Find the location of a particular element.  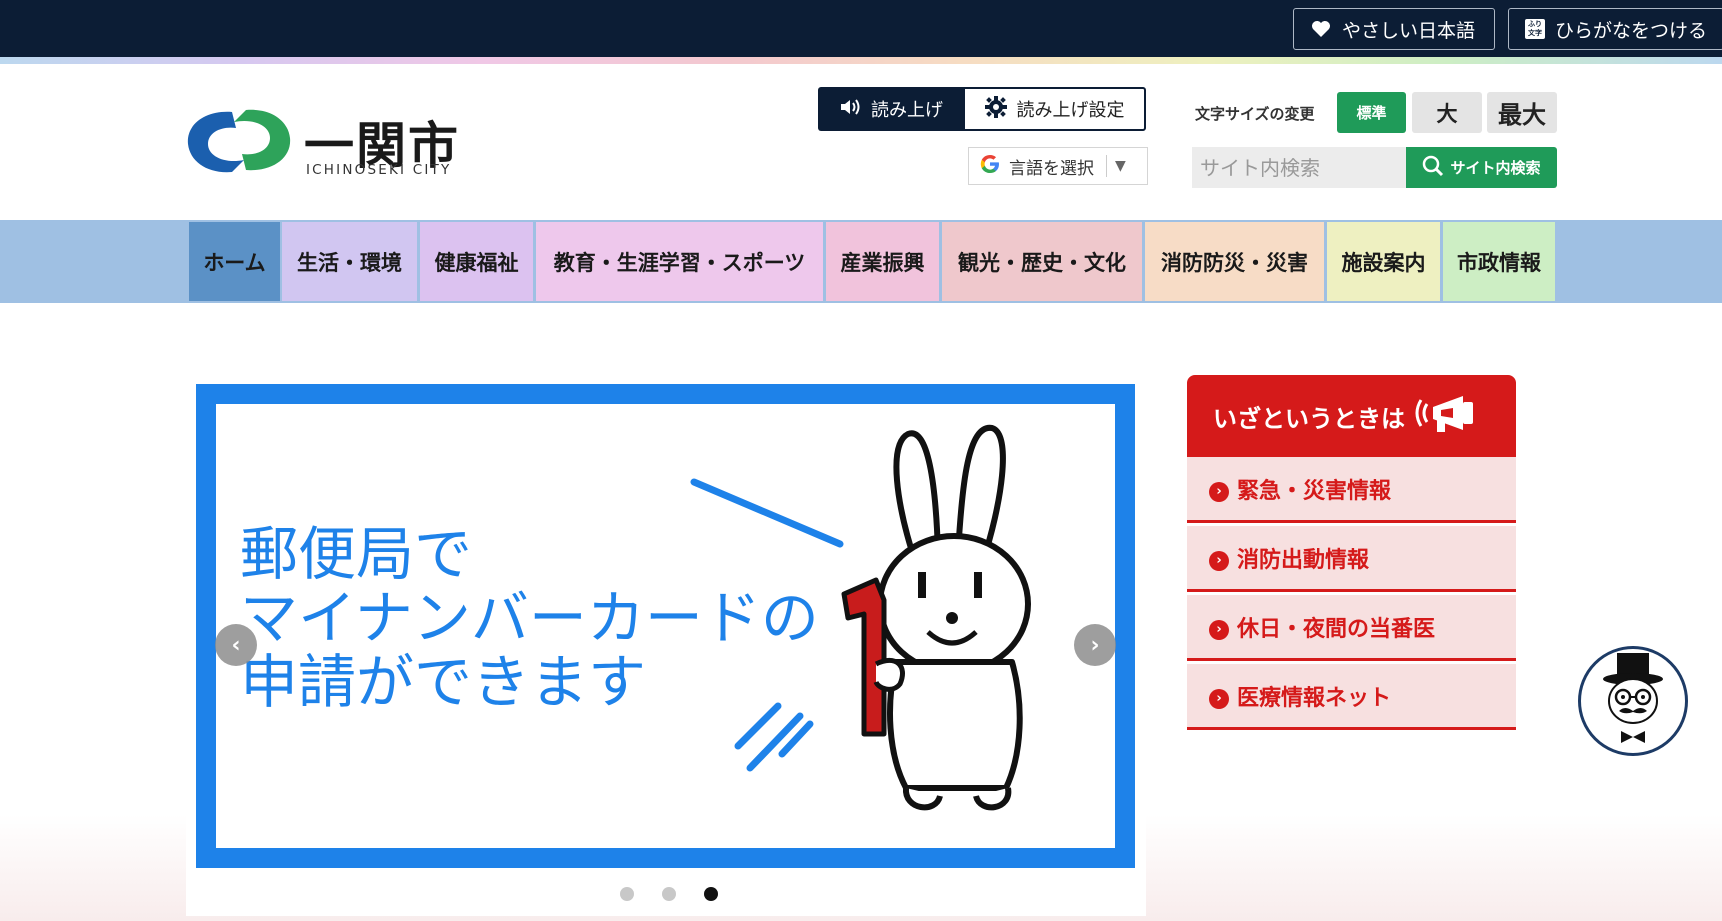

rainbow-stripe is located at coordinates (861, 60).